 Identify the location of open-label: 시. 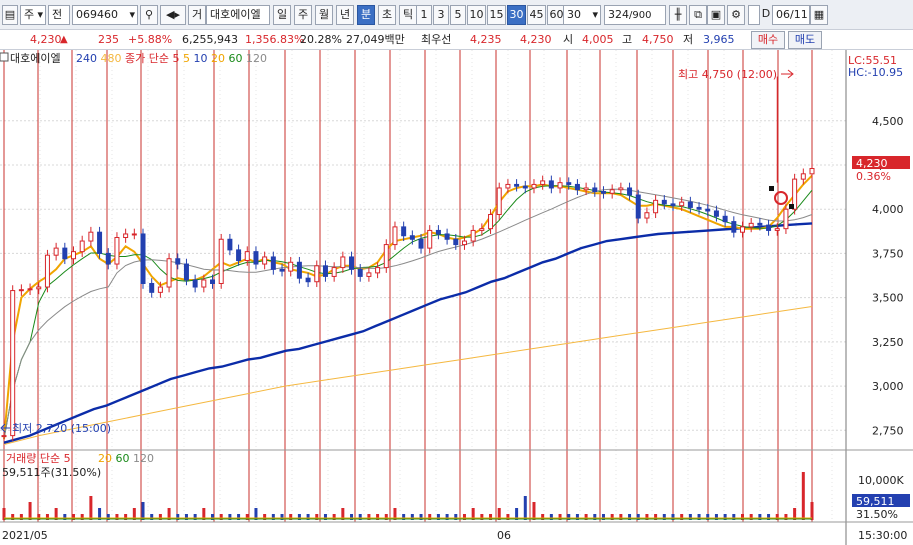
(568, 39).